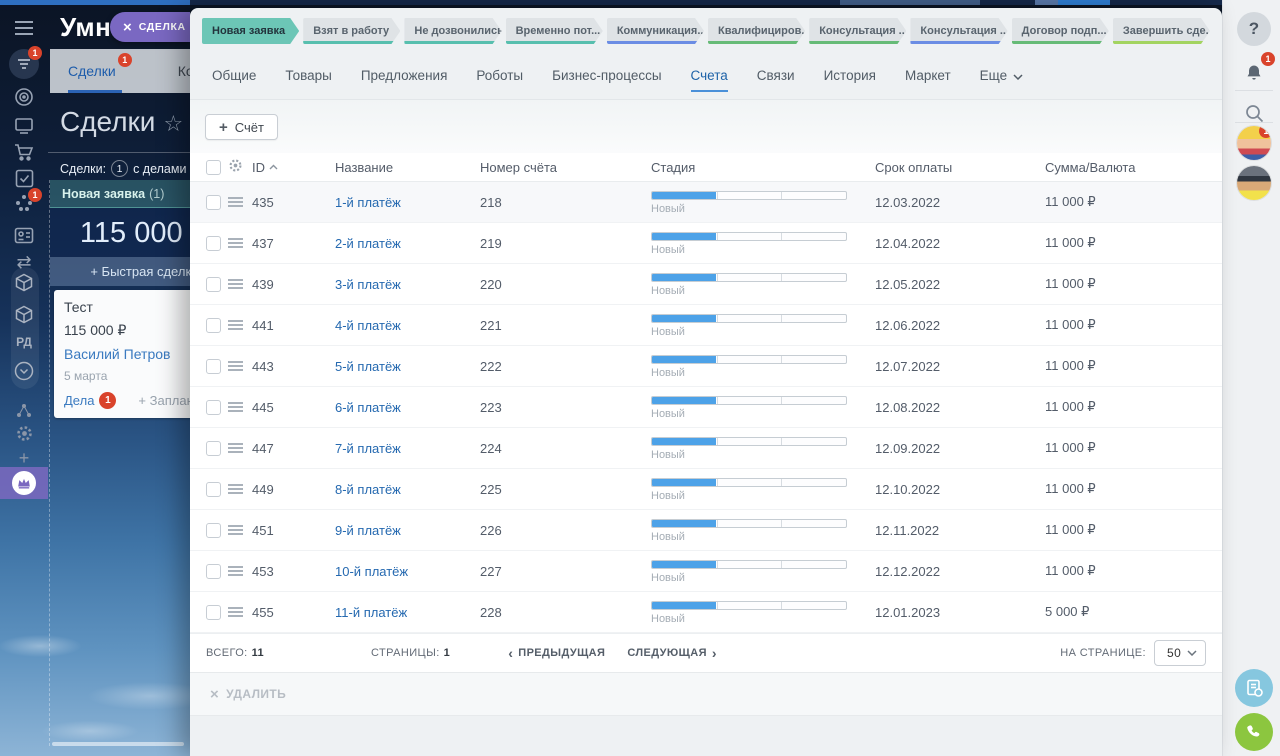 This screenshot has height=756, width=1280. Describe the element at coordinates (250, 31) in the screenshot. I see `stage-chip: Новая заявка` at that location.